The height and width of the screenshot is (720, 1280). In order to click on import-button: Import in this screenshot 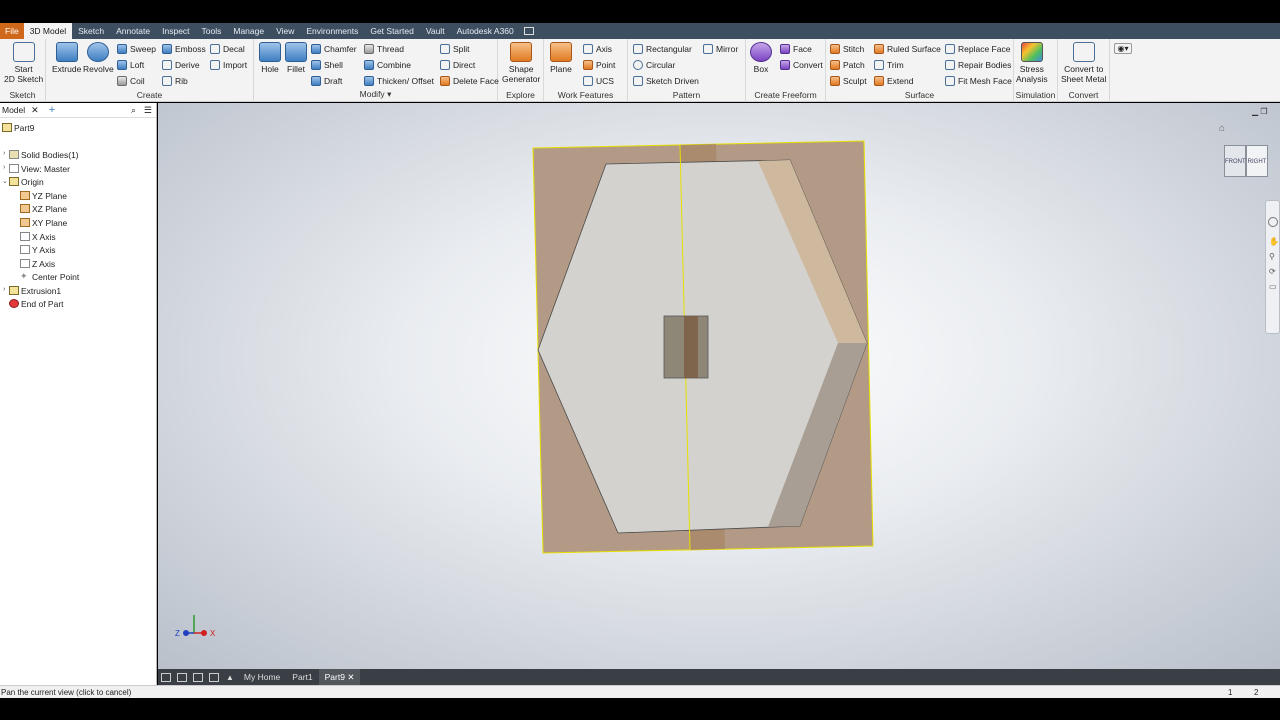, I will do `click(228, 65)`.